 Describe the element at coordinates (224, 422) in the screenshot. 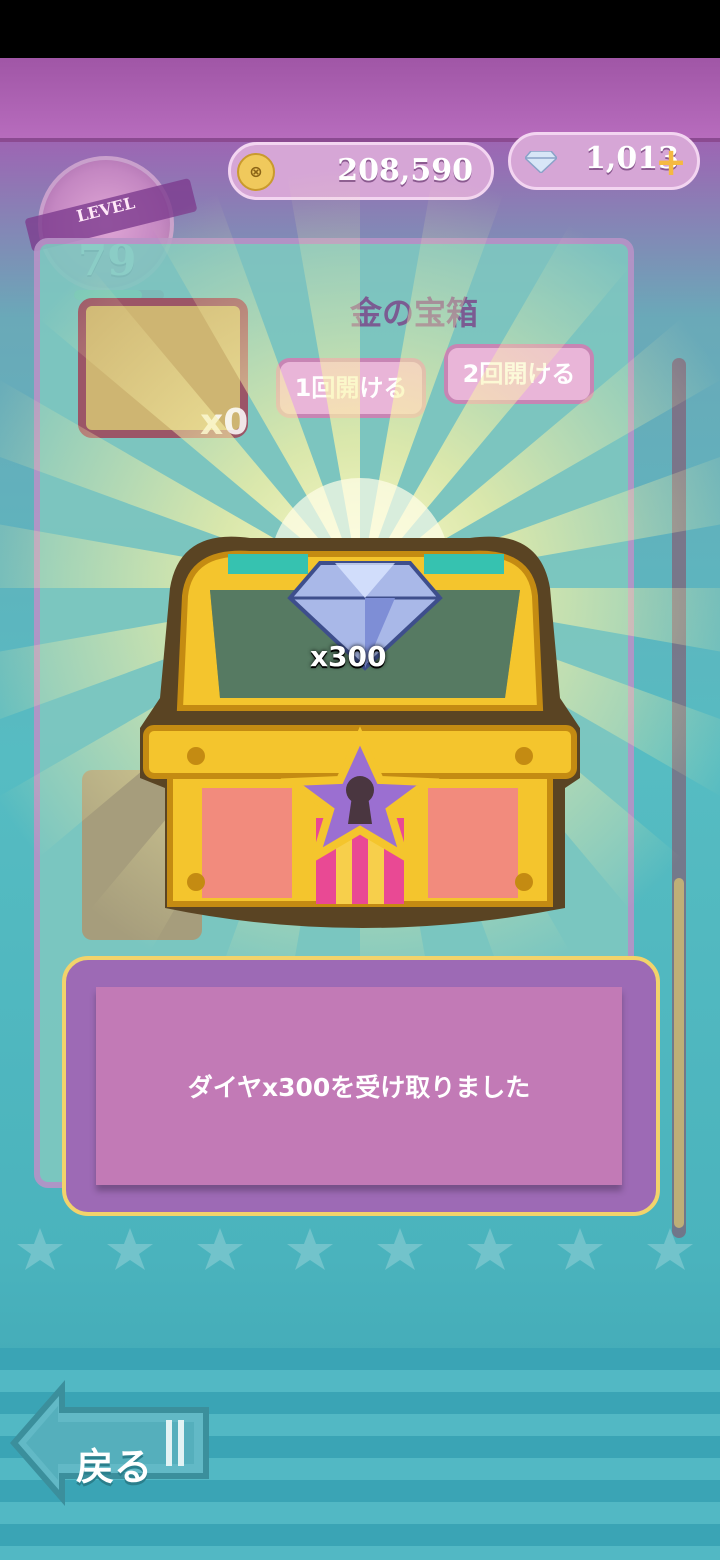

I see `chest-count: x0` at that location.